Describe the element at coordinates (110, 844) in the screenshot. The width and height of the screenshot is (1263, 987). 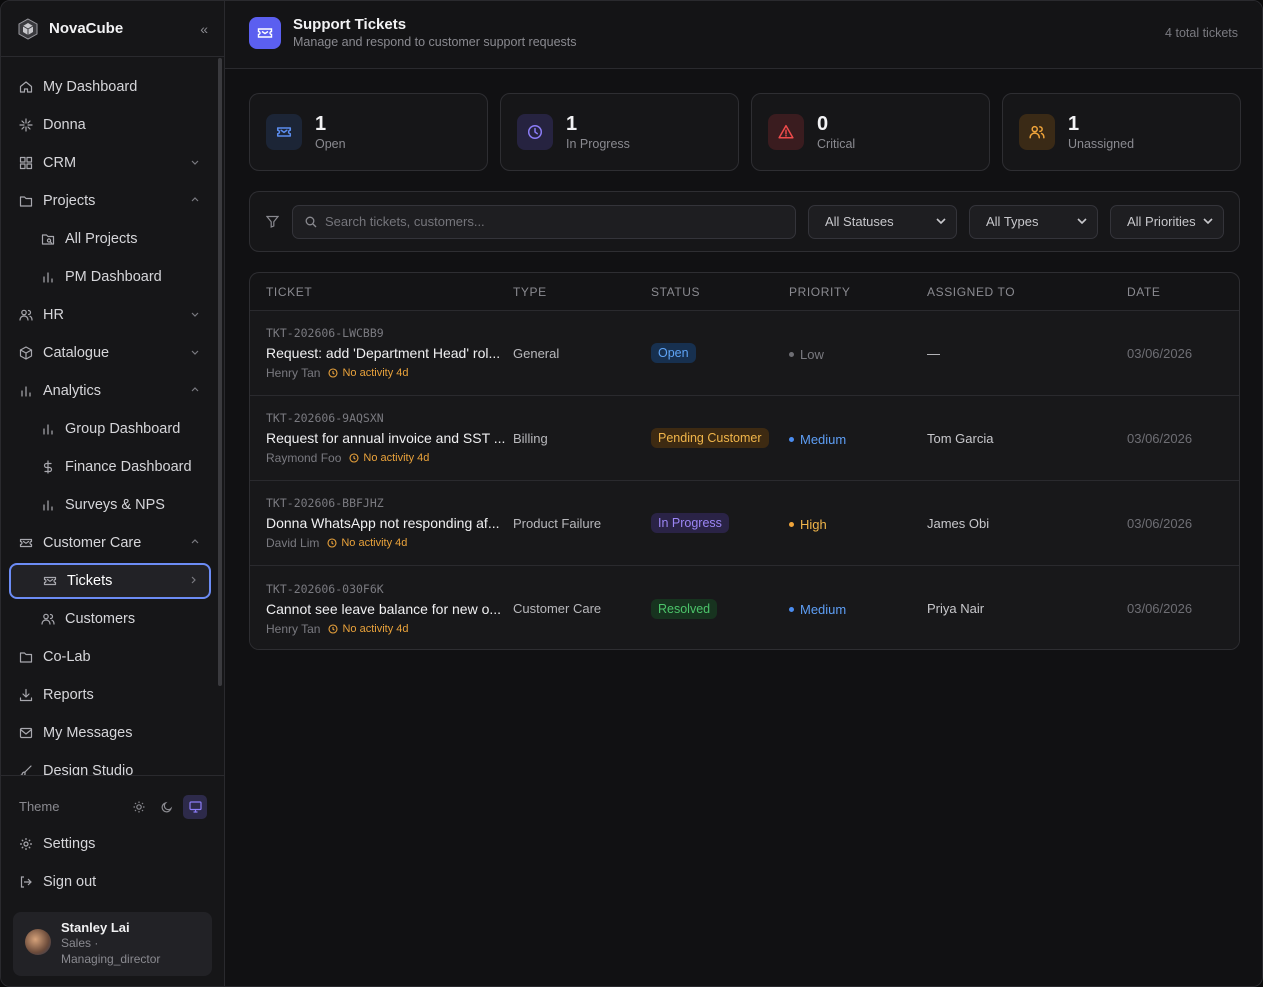
I see `settings-link: Settings` at that location.